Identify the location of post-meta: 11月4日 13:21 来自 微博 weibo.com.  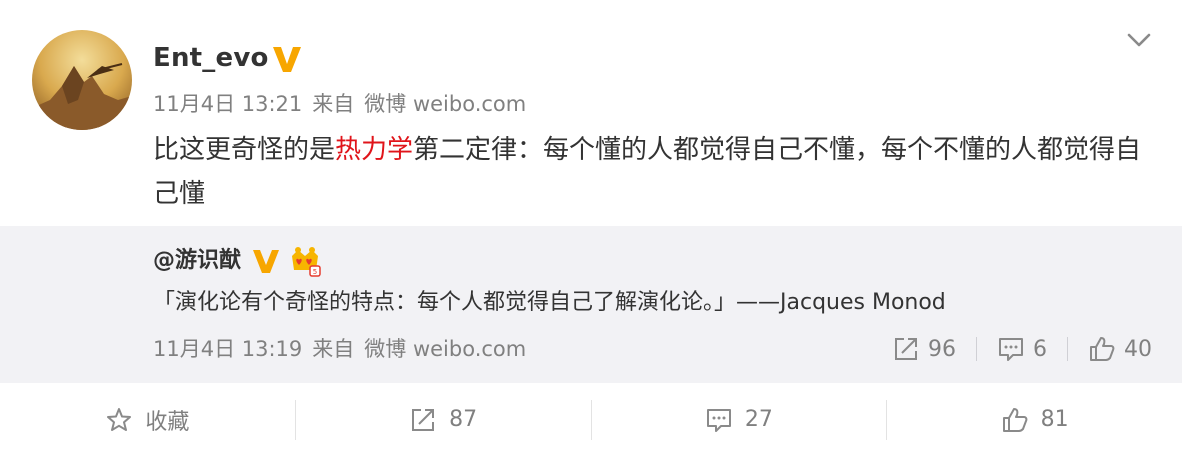
(344, 104).